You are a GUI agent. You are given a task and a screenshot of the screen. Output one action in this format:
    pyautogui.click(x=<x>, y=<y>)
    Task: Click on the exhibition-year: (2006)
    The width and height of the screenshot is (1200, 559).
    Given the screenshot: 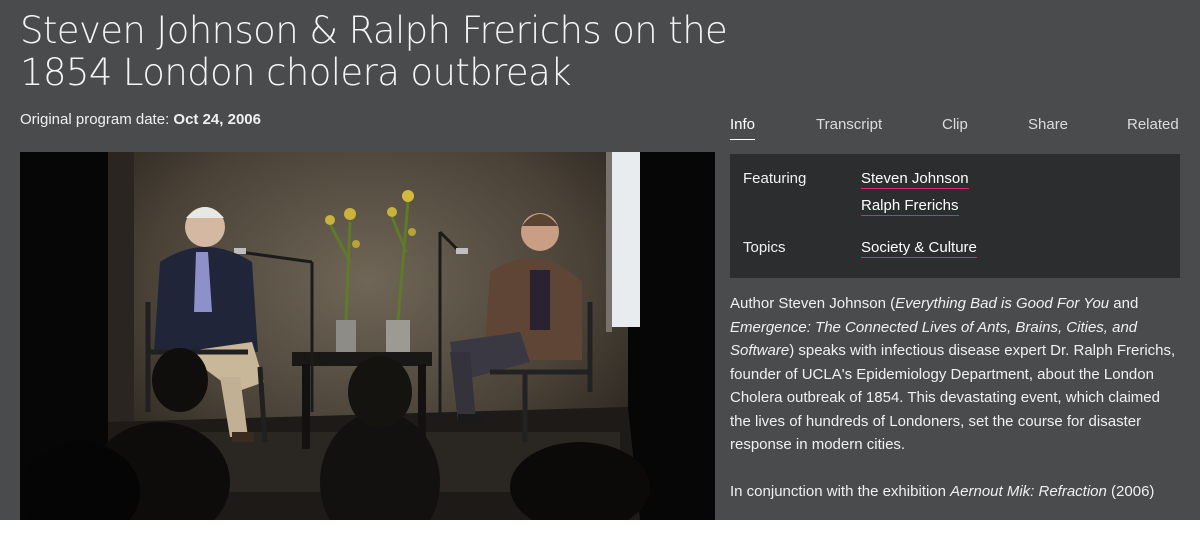 What is the action you would take?
    pyautogui.click(x=1130, y=491)
    